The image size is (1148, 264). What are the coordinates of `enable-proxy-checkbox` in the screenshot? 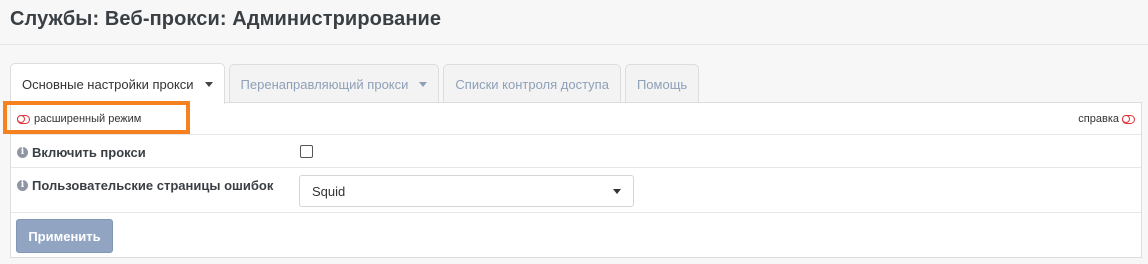 It's located at (306, 151).